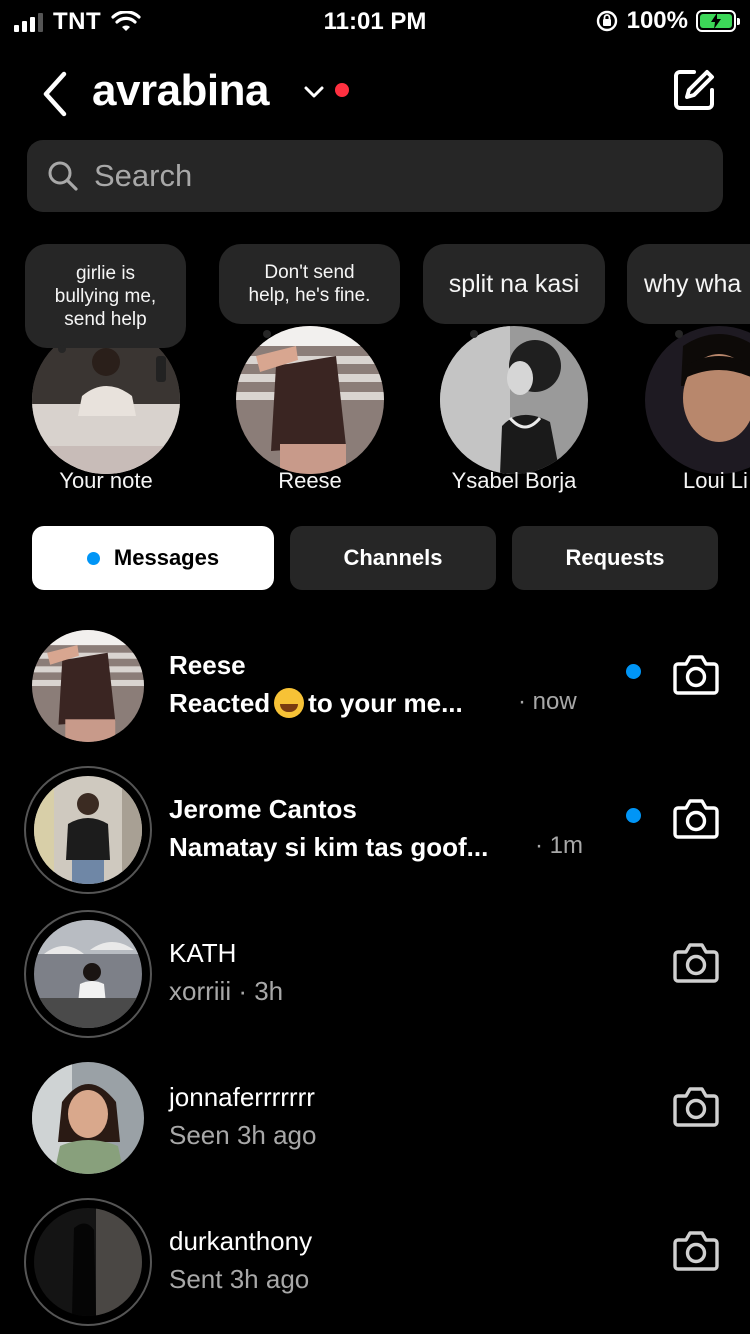 The height and width of the screenshot is (1334, 750). I want to click on conversation-name: Jerome Cantos, so click(263, 809).